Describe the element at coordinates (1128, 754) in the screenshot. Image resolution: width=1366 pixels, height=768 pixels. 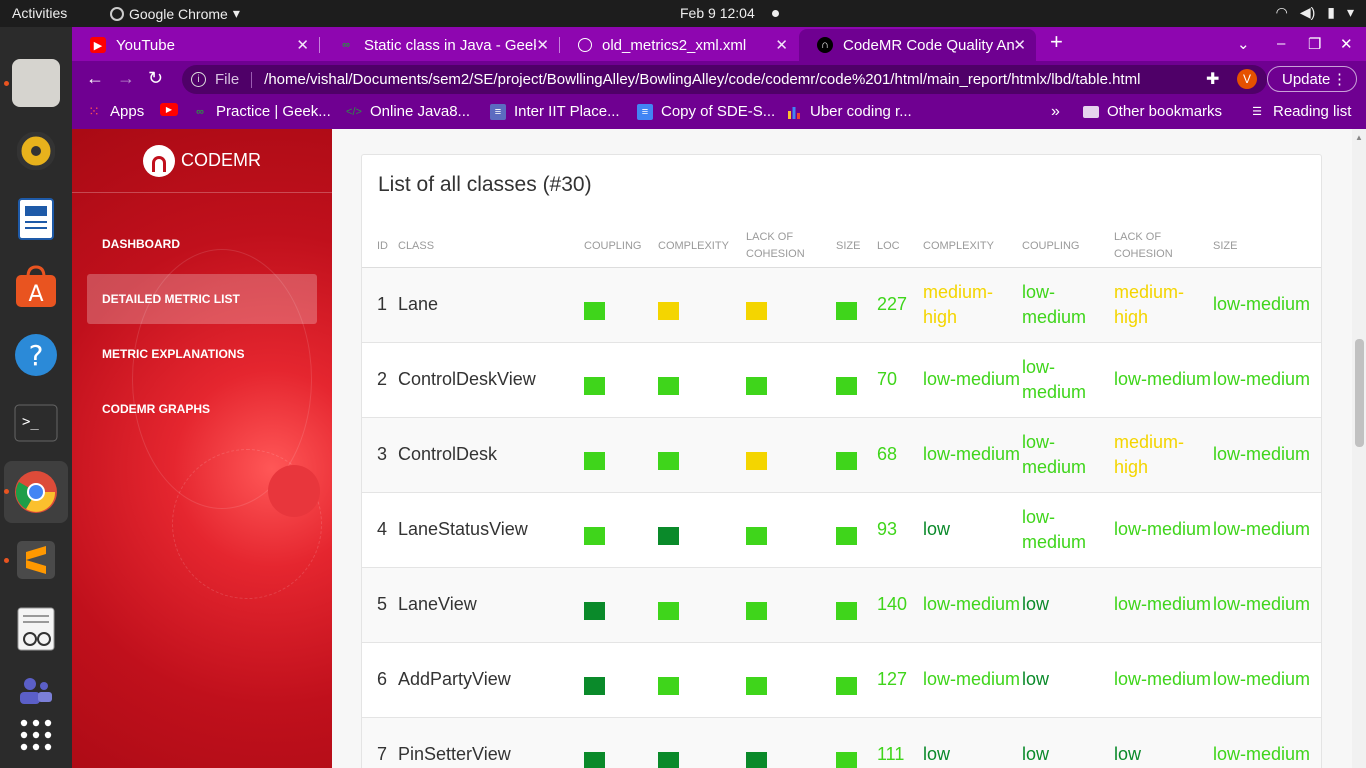
I see `cohesion-level: low` at that location.